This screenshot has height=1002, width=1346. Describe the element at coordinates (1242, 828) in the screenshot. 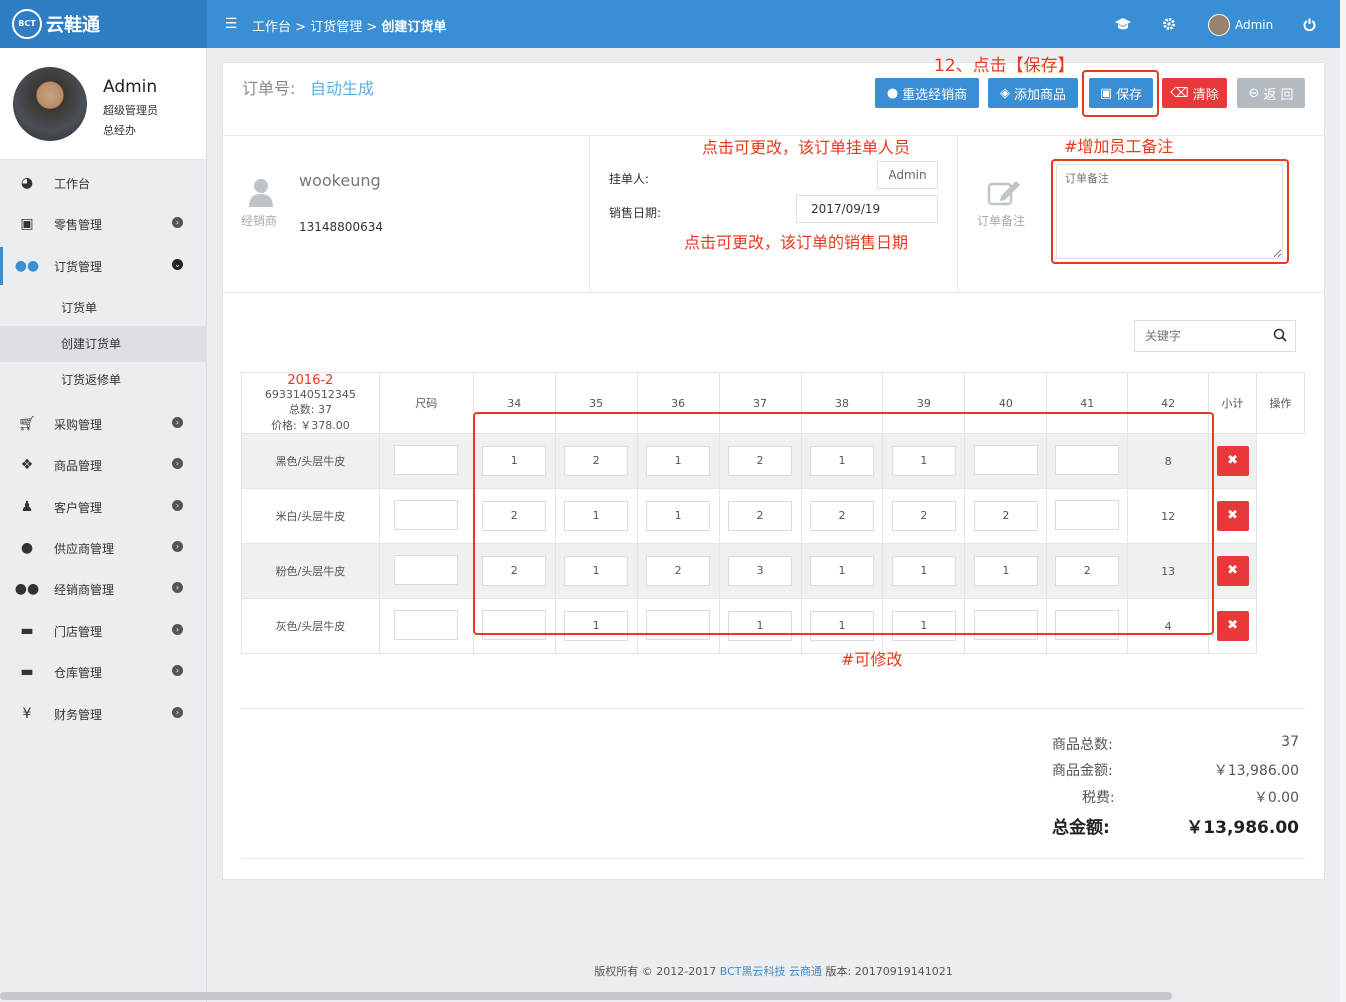

I see `summary-total: ￥13,986.00` at that location.